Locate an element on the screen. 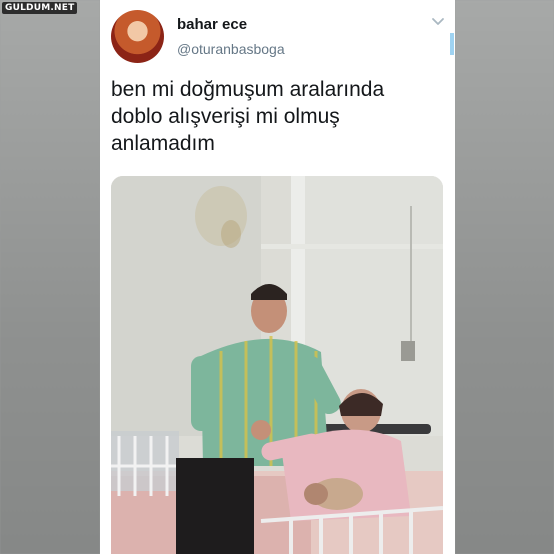 This screenshot has height=554, width=554. avatar is located at coordinates (137, 36).